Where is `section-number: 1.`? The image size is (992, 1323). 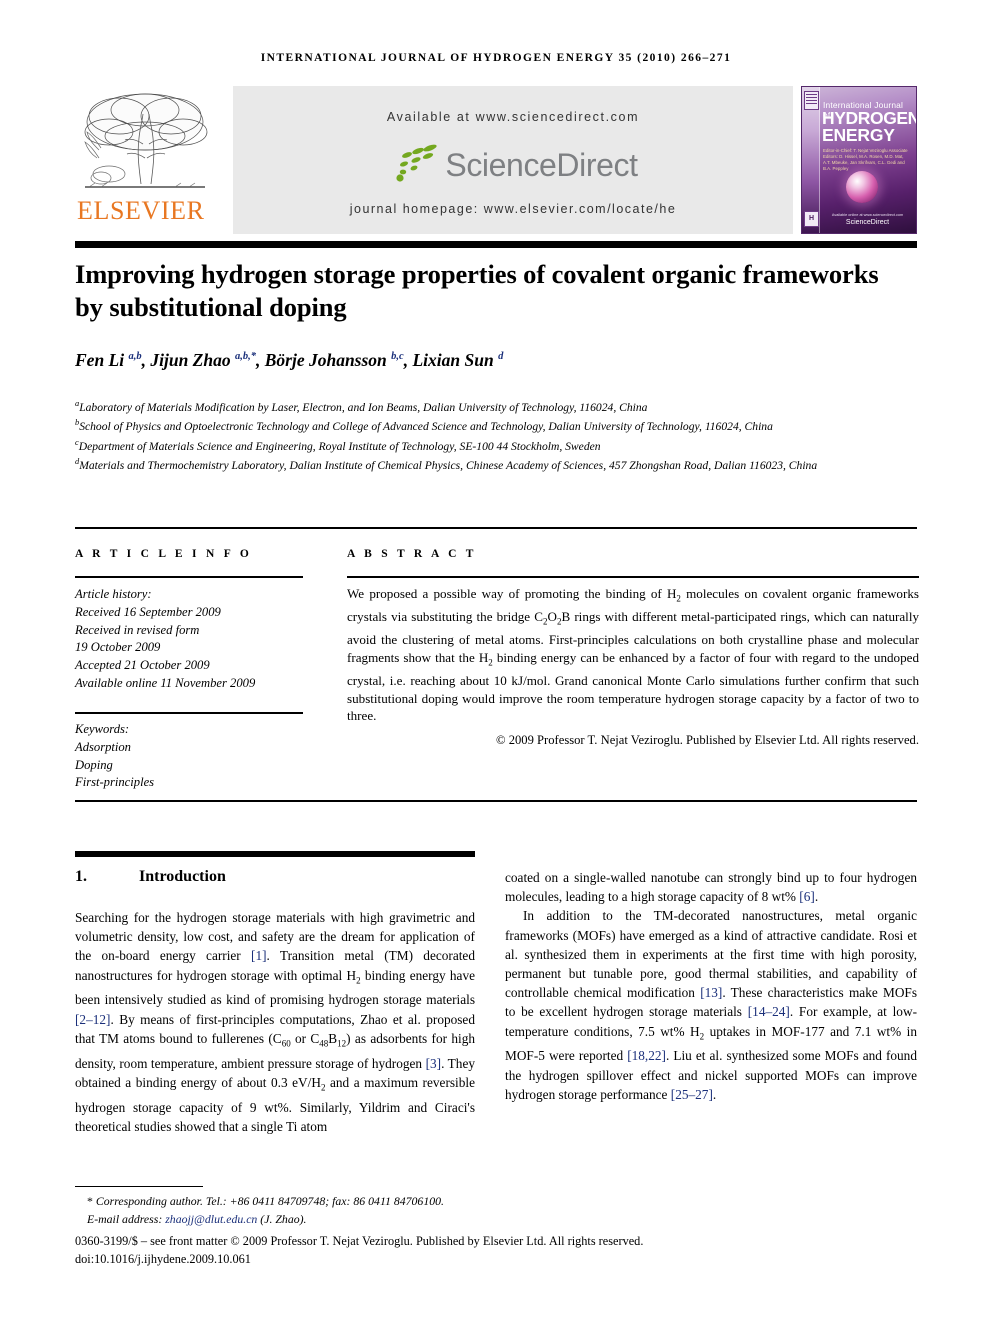 section-number: 1. is located at coordinates (81, 876).